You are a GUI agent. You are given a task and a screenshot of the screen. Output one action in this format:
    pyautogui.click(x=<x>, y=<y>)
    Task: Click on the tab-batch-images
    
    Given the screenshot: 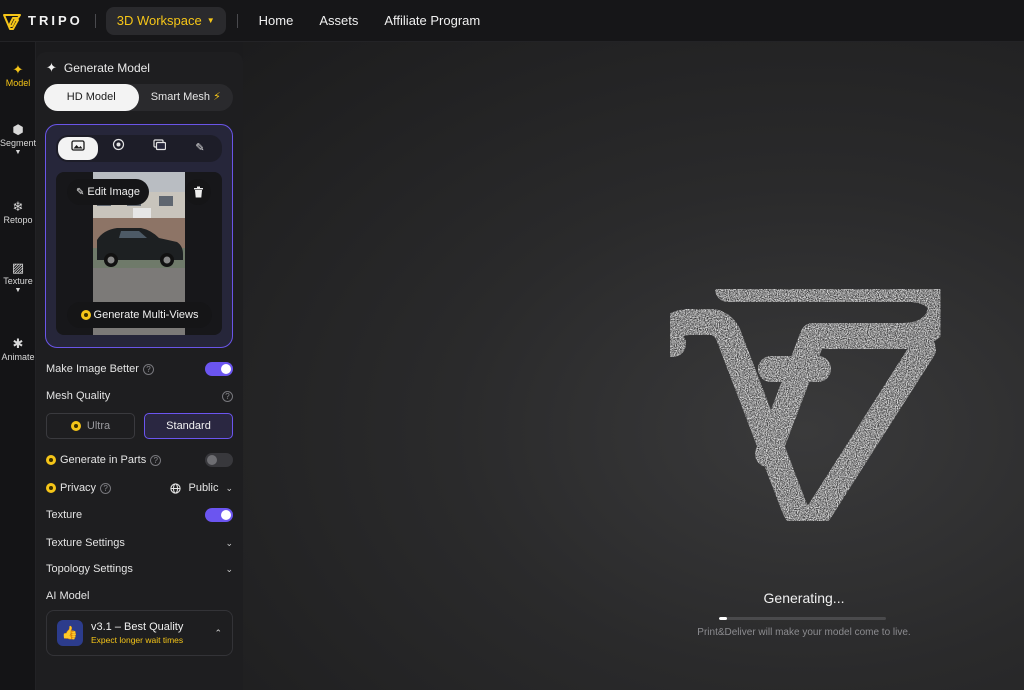 What is the action you would take?
    pyautogui.click(x=159, y=148)
    